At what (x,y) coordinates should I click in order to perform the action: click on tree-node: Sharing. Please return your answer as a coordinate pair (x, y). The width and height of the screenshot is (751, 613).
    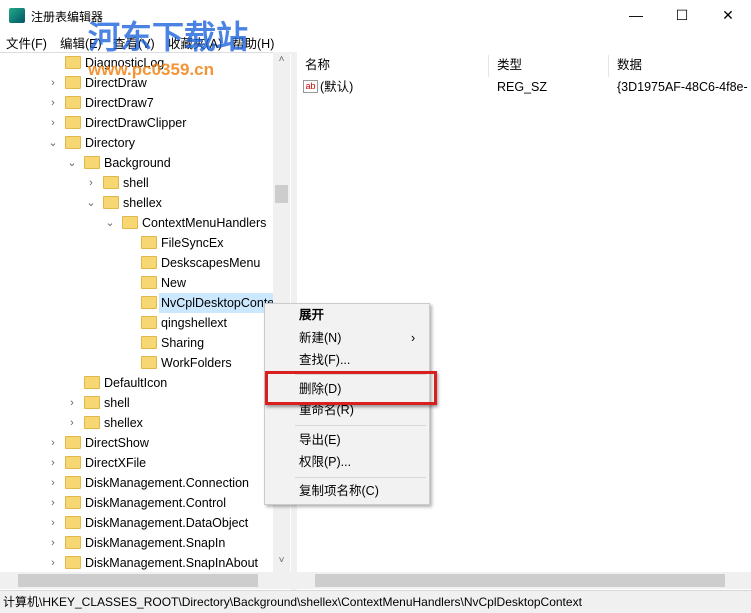
    Looking at the image, I should click on (136, 343).